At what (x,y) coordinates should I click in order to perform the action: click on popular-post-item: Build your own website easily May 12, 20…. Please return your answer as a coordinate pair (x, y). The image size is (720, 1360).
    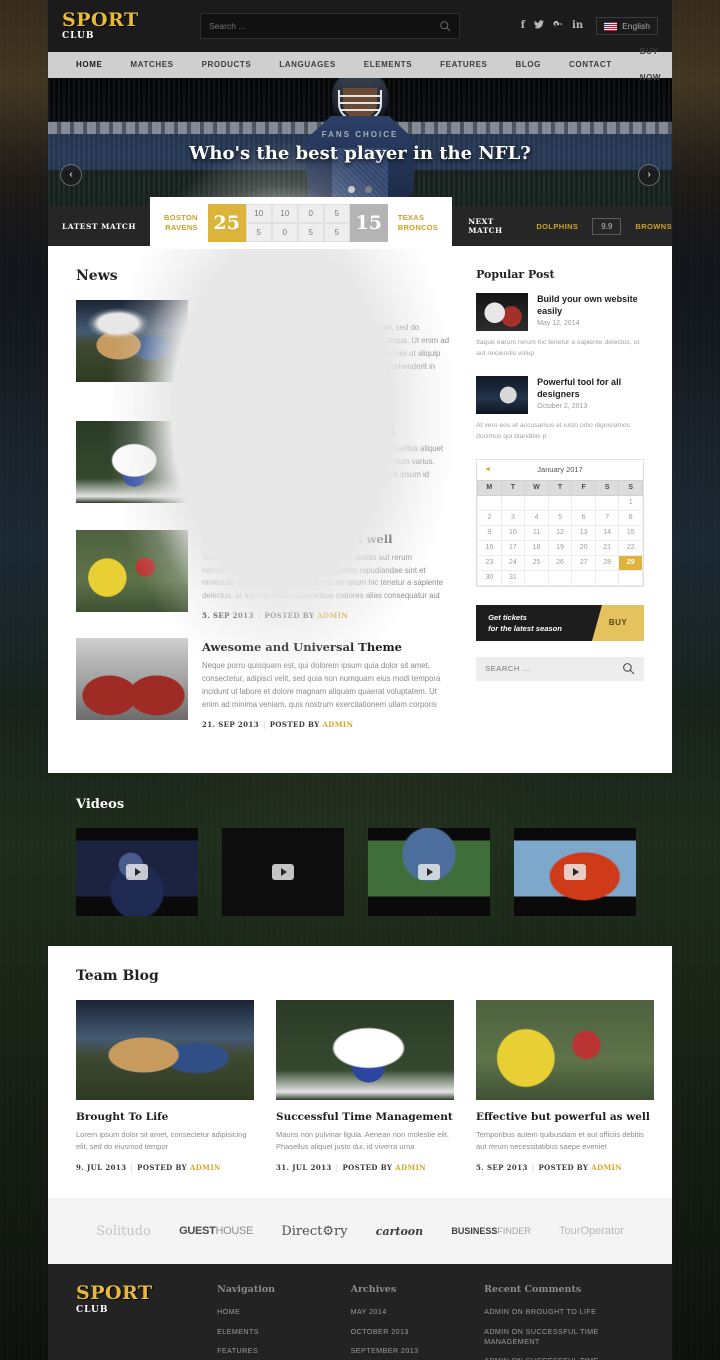
    Looking at the image, I should click on (560, 312).